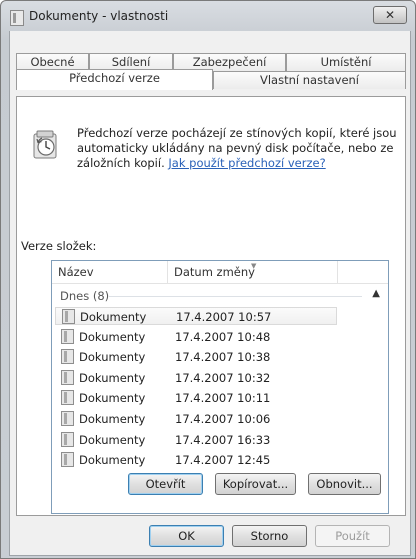 This screenshot has width=416, height=559. I want to click on help-link: Jak použít předchozí verze?, so click(246, 163).